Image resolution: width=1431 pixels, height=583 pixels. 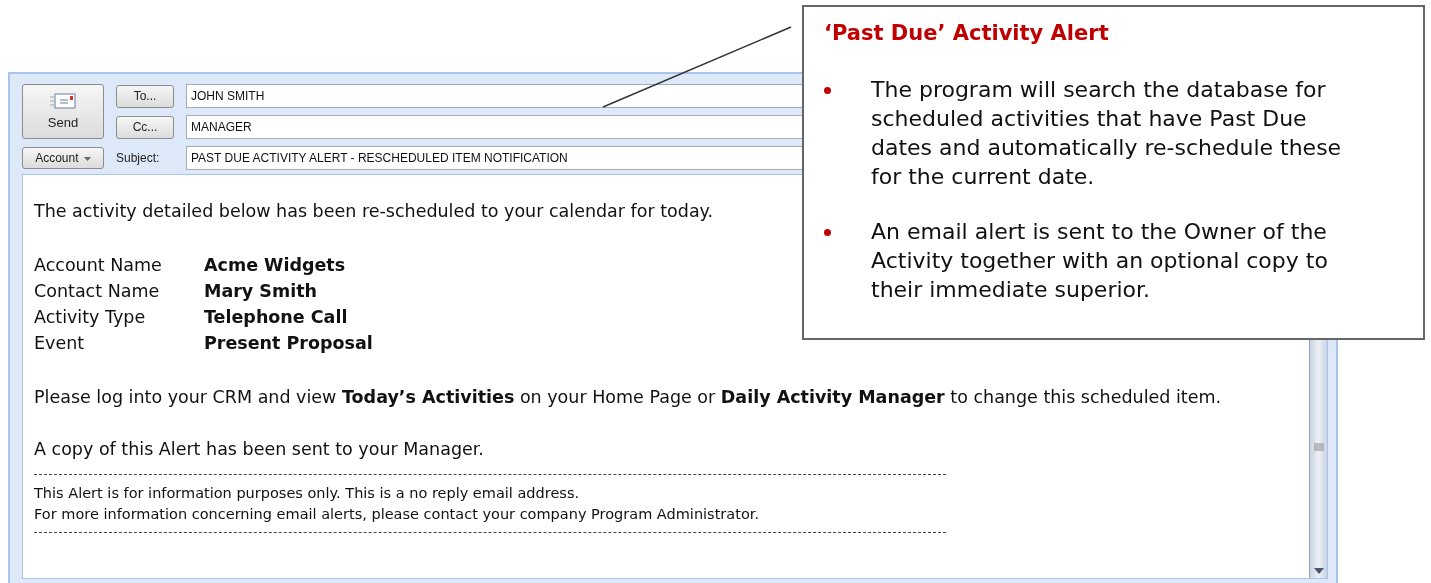 What do you see at coordinates (97, 291) in the screenshot?
I see `detail-label: Contact Name` at bounding box center [97, 291].